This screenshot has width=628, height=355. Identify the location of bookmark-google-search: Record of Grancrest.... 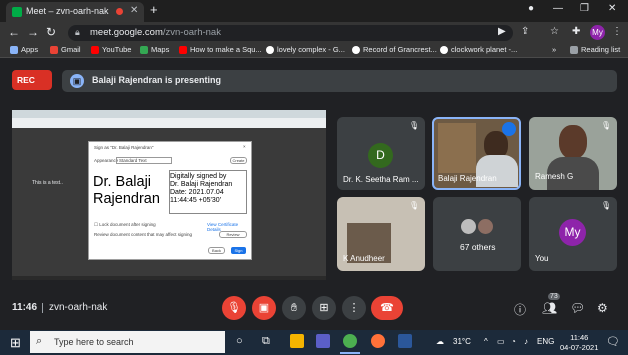
(394, 49).